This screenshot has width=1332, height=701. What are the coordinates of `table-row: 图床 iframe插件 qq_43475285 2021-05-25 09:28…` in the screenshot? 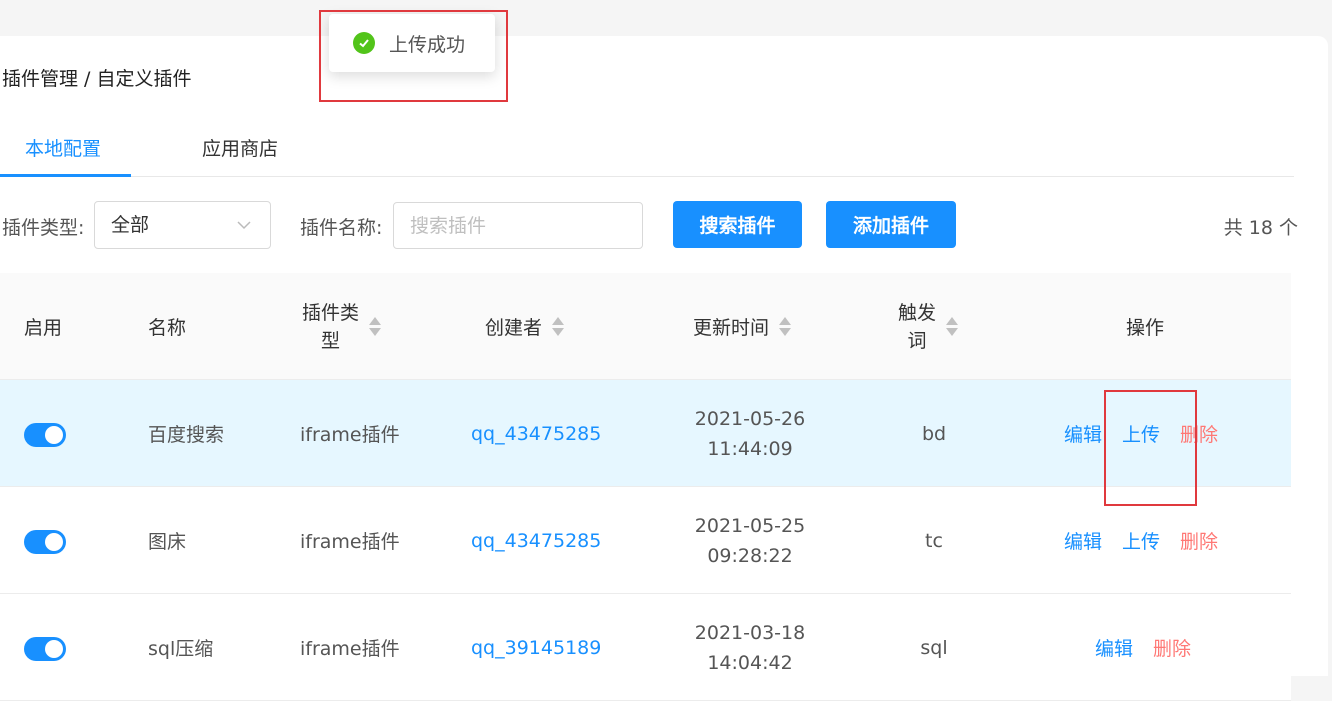 It's located at (645, 540).